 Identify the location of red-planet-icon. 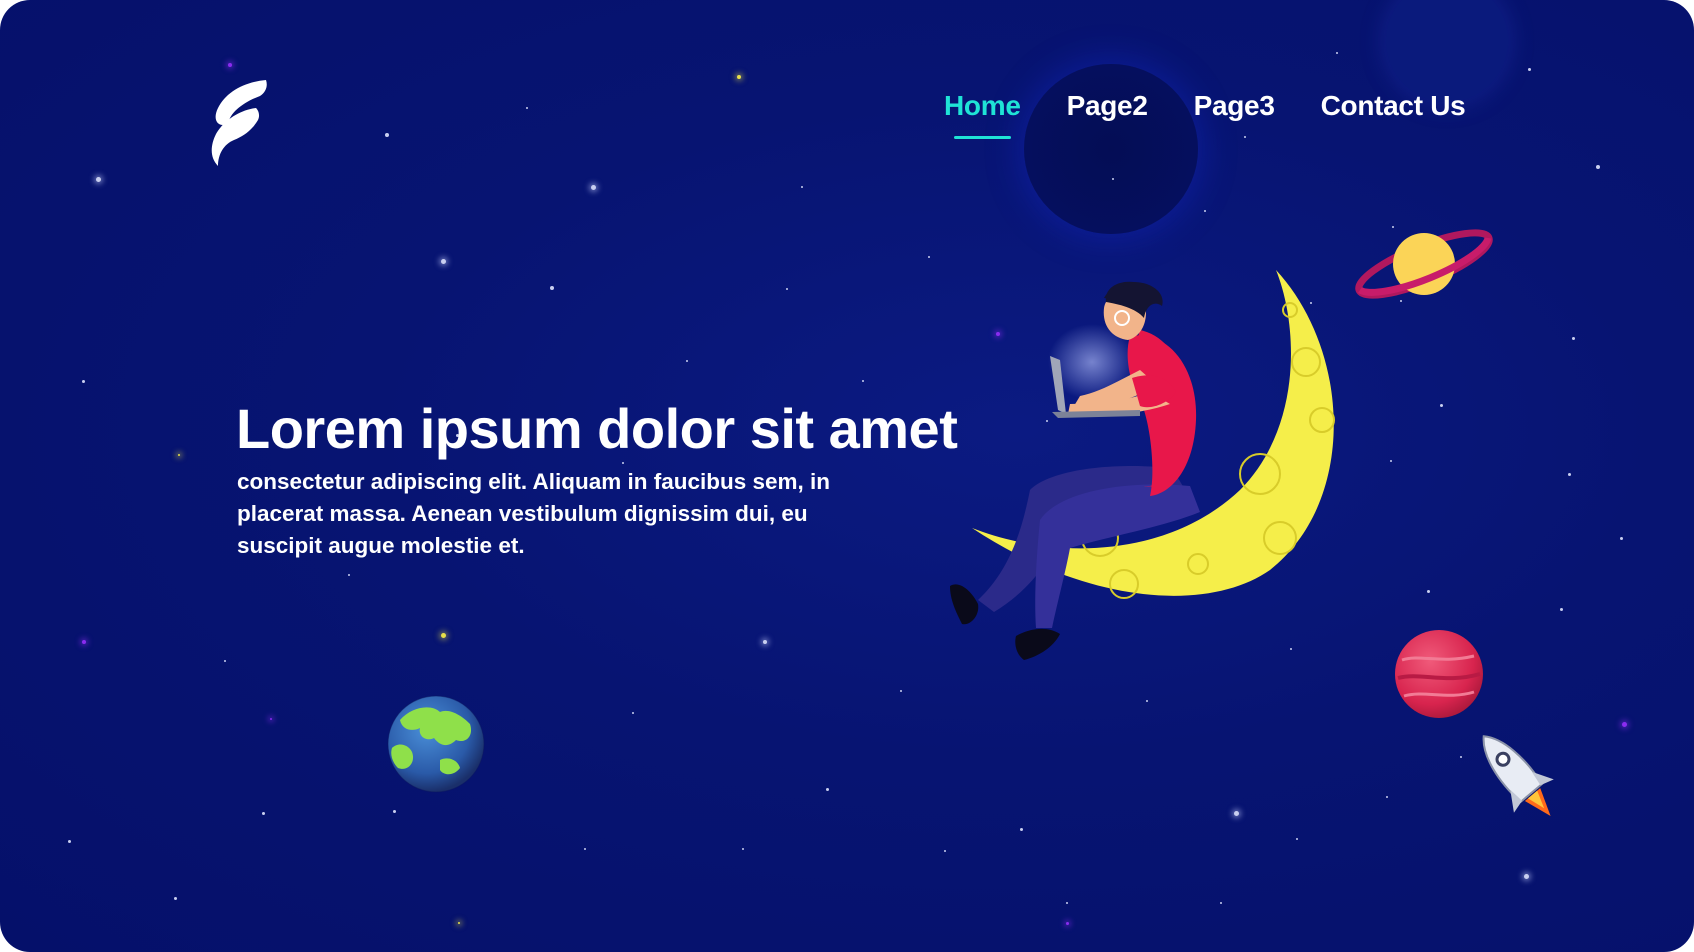
(1439, 674).